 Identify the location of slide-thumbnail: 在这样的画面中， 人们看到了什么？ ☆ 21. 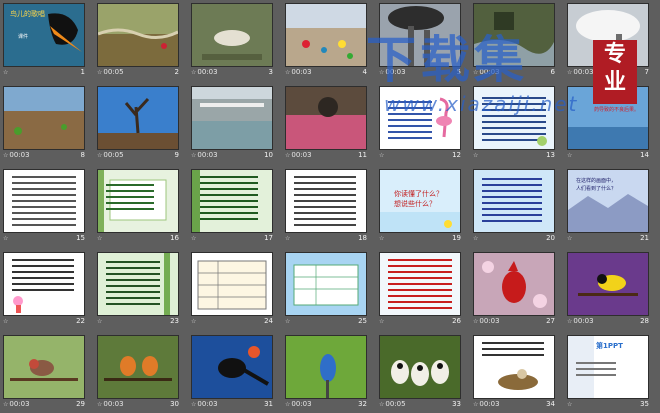
(612, 207).